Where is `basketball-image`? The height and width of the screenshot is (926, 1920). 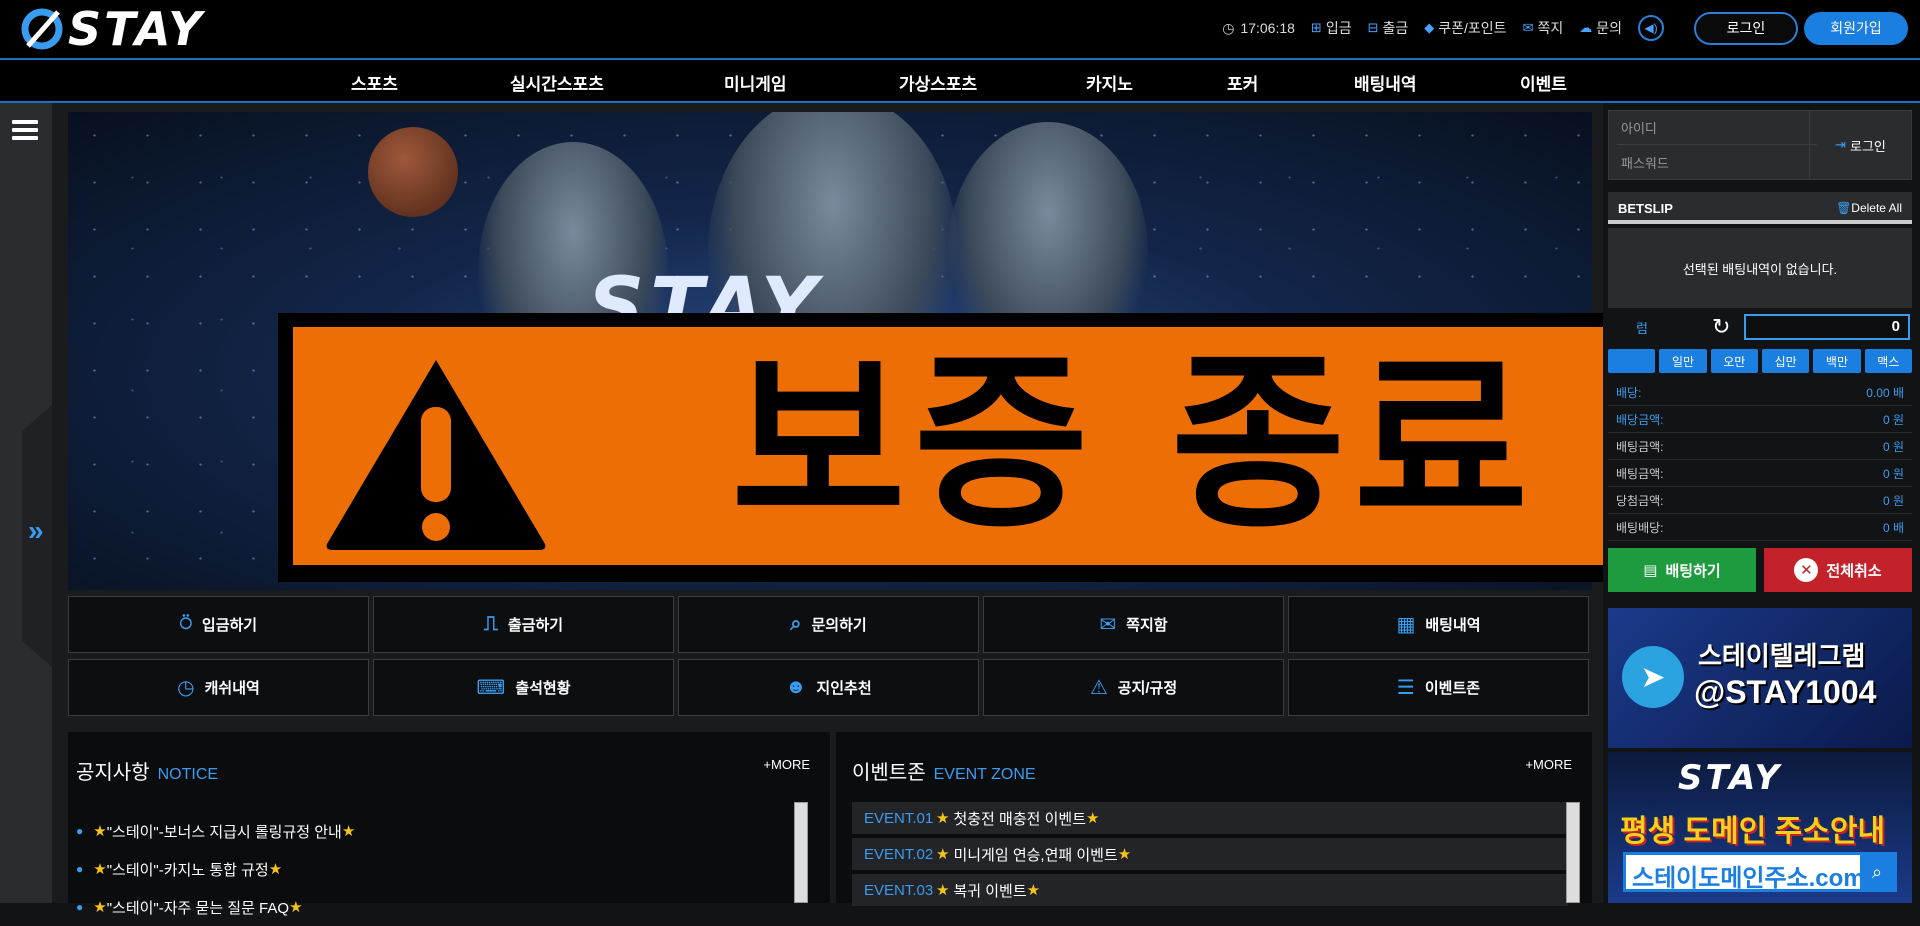 basketball-image is located at coordinates (413, 172).